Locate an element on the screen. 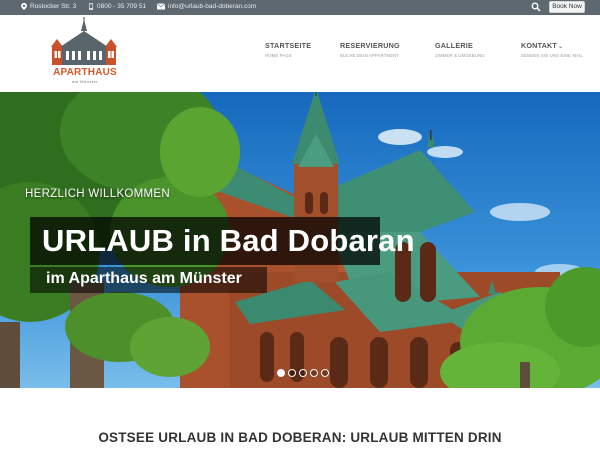  nav-label: GALLERIE is located at coordinates (460, 45).